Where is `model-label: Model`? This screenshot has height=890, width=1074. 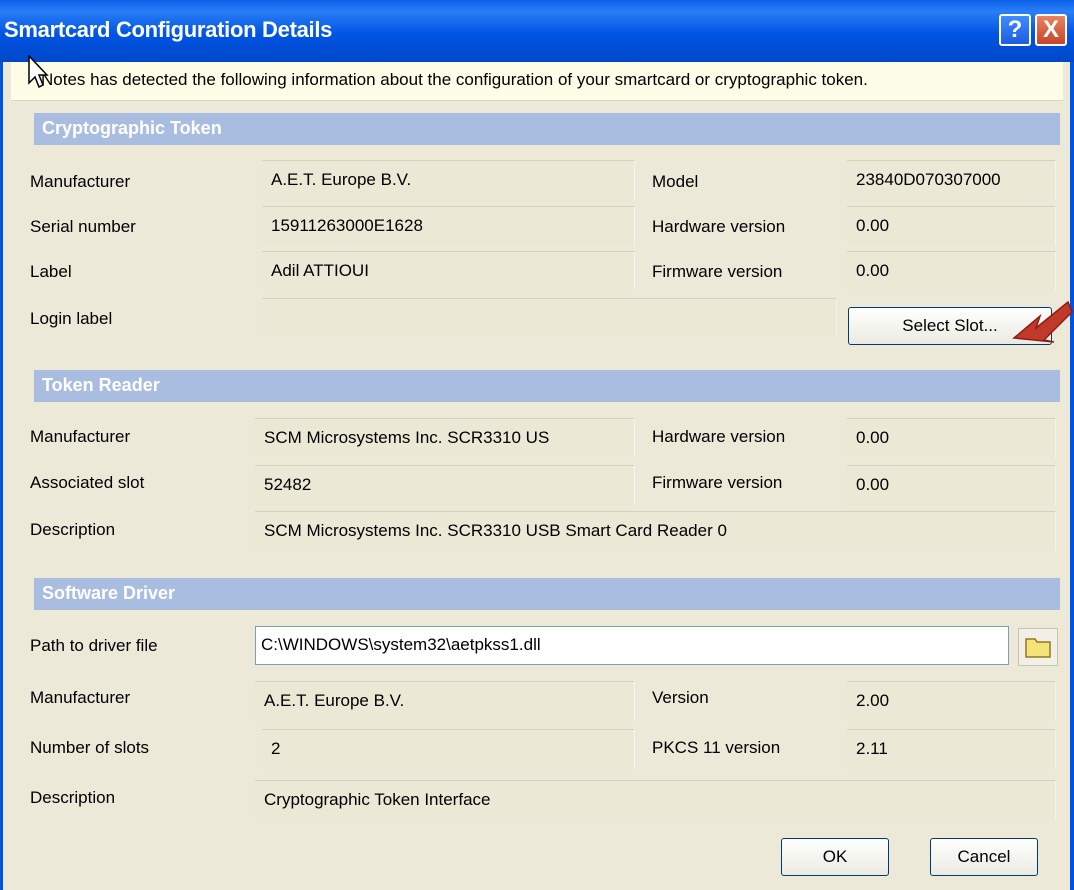
model-label: Model is located at coordinates (675, 181).